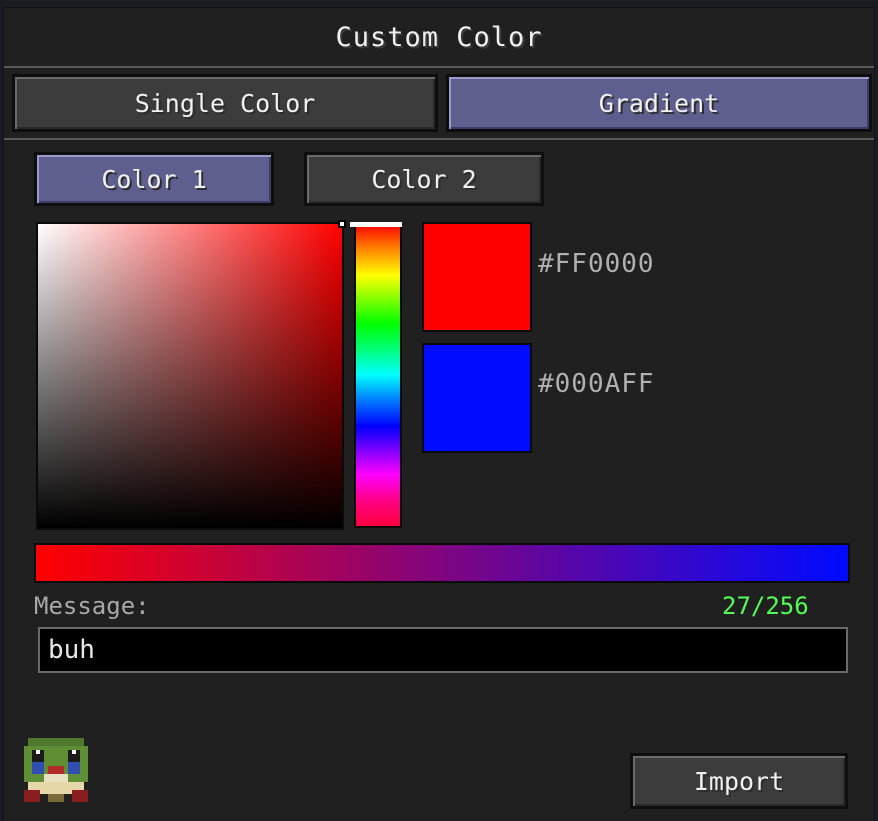 Image resolution: width=878 pixels, height=821 pixels. I want to click on picker-cursor, so click(342, 224).